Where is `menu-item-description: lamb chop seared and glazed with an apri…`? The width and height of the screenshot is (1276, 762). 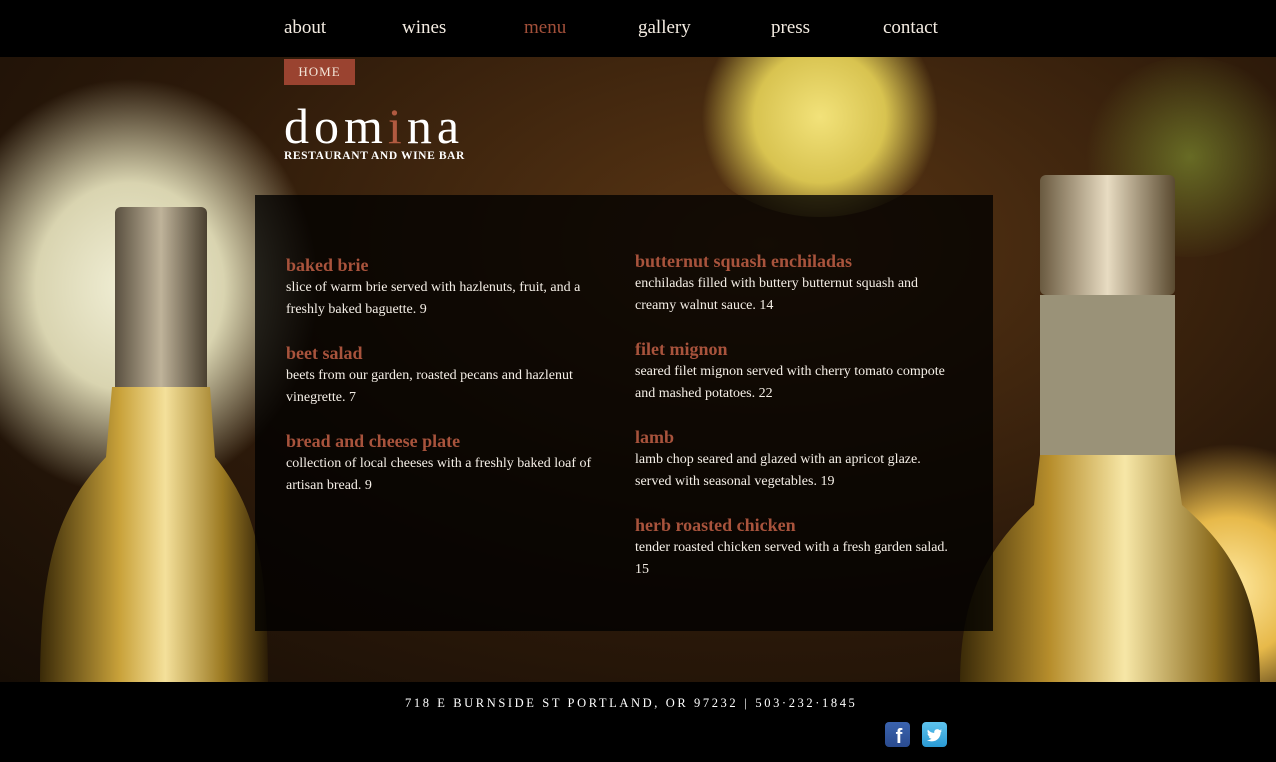
menu-item-description: lamb chop seared and glazed with an apri… is located at coordinates (778, 470).